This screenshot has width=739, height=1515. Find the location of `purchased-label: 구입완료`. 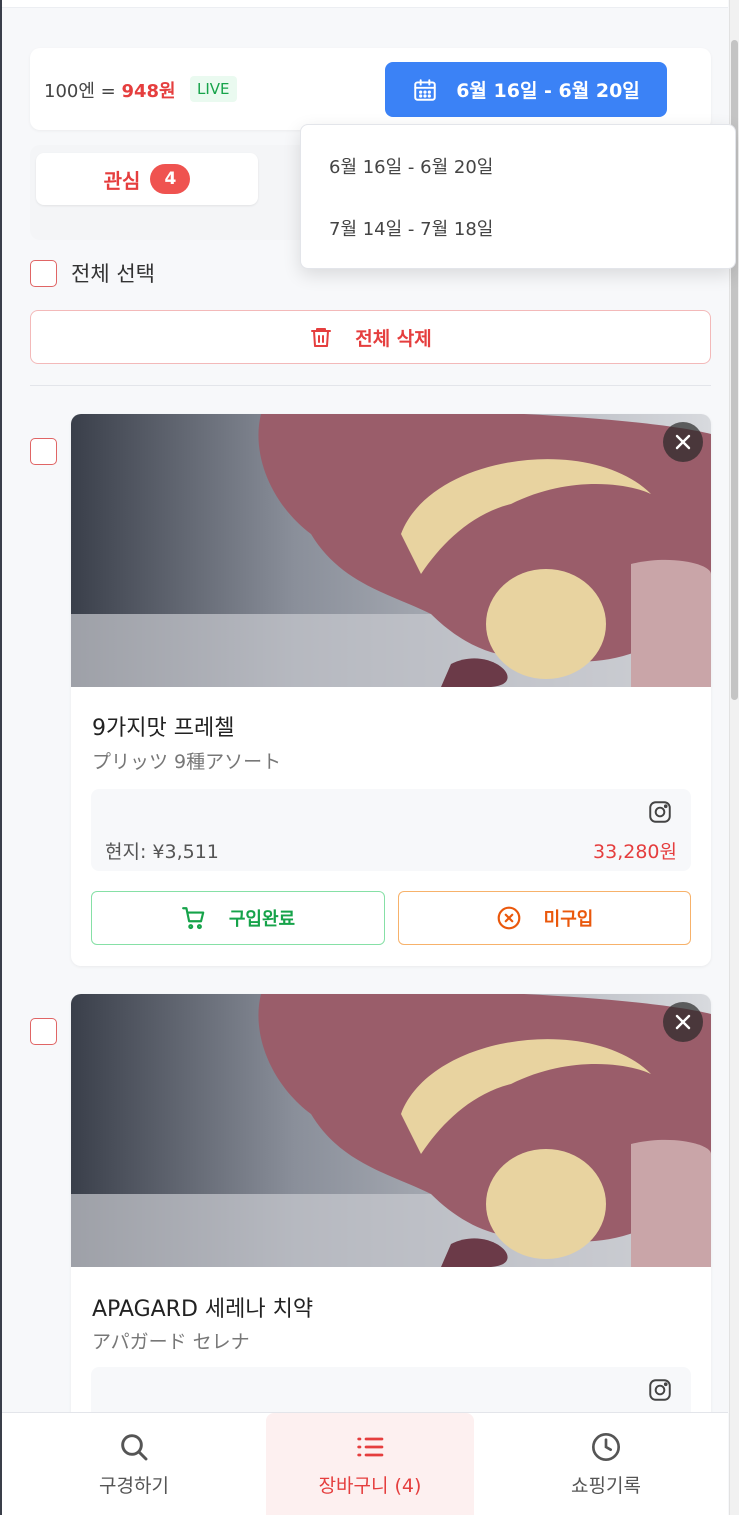

purchased-label: 구입완료 is located at coordinates (262, 919).